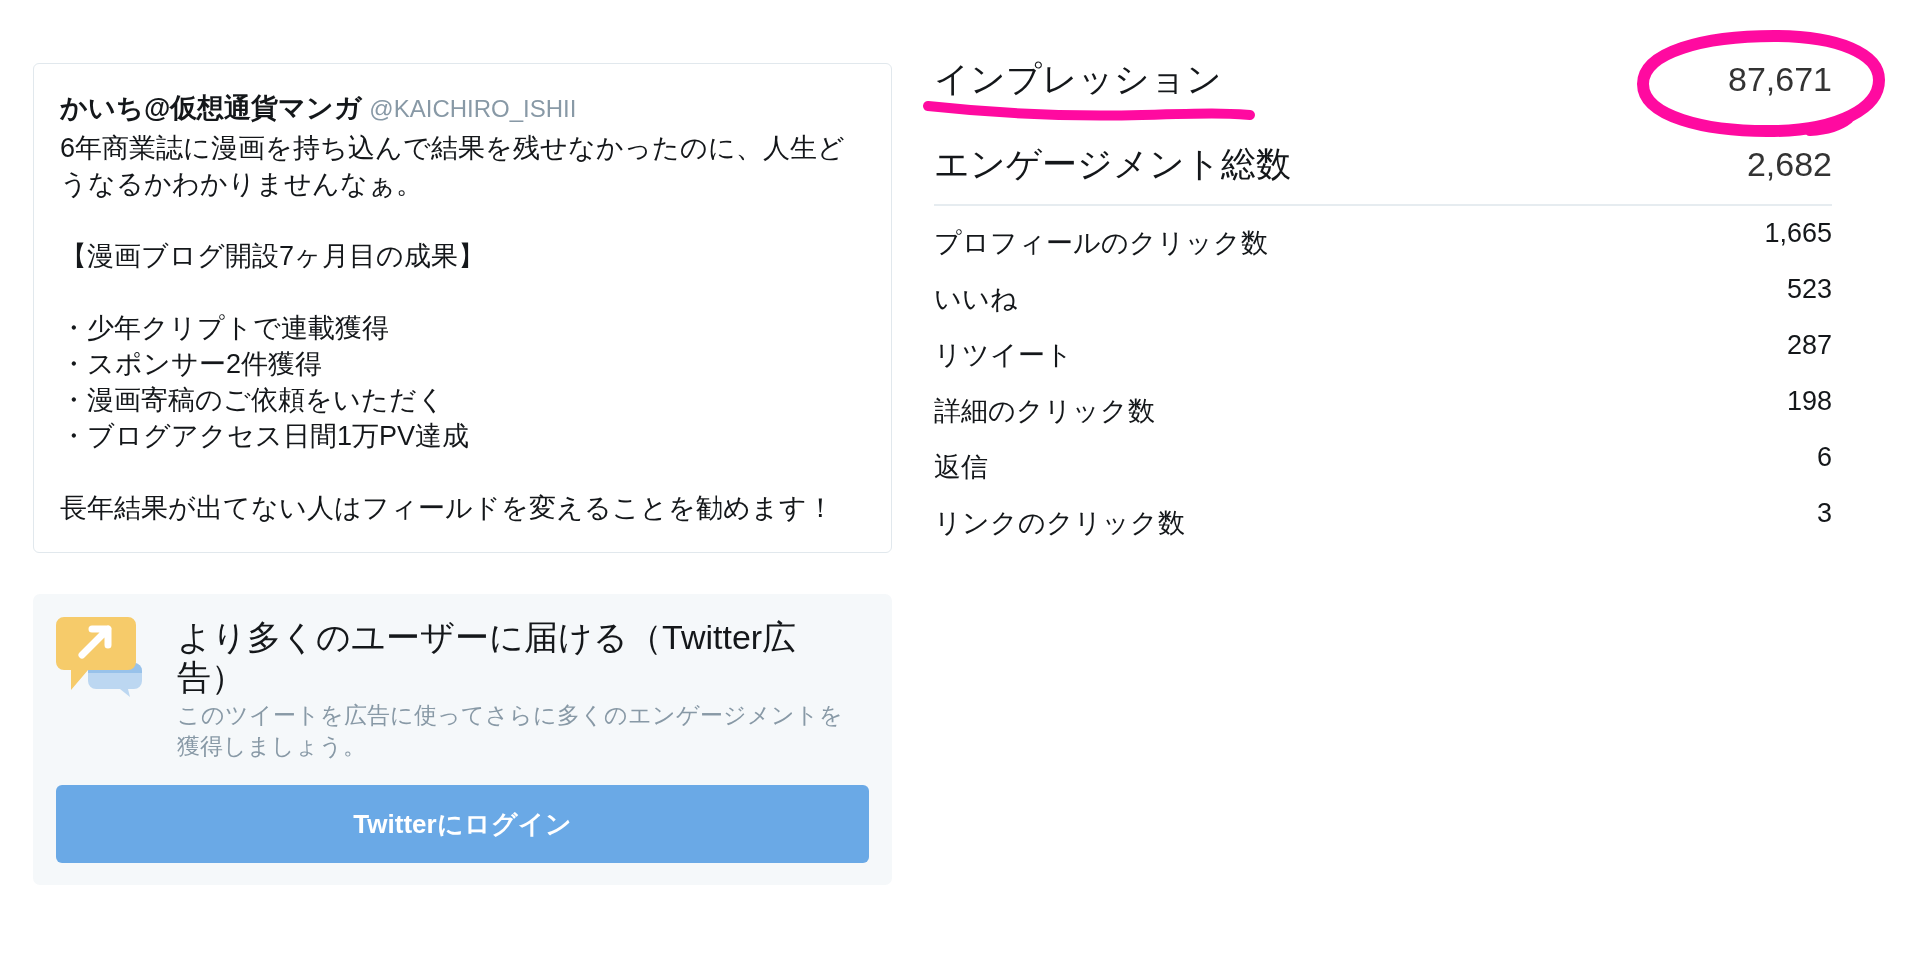 This screenshot has width=1916, height=958. Describe the element at coordinates (1789, 164) in the screenshot. I see `metric-value: 2,682` at that location.